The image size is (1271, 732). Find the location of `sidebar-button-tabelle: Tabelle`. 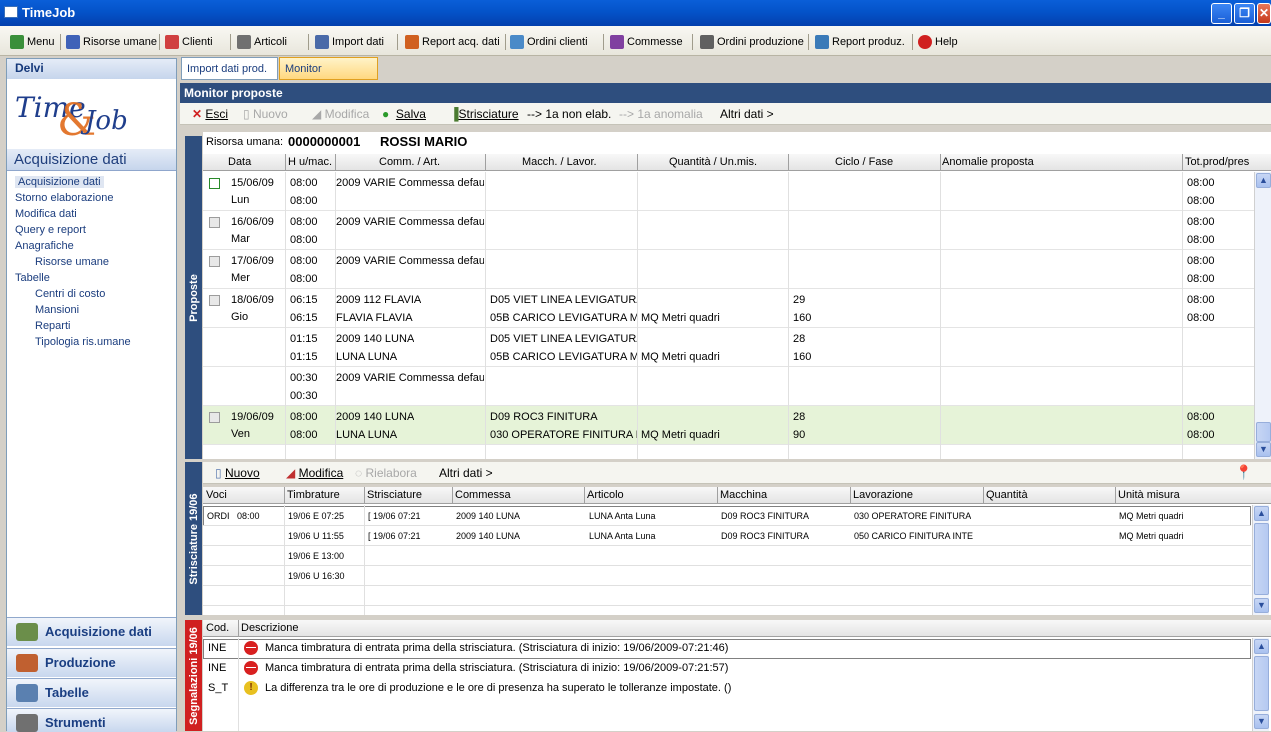

sidebar-button-tabelle: Tabelle is located at coordinates (91, 692).